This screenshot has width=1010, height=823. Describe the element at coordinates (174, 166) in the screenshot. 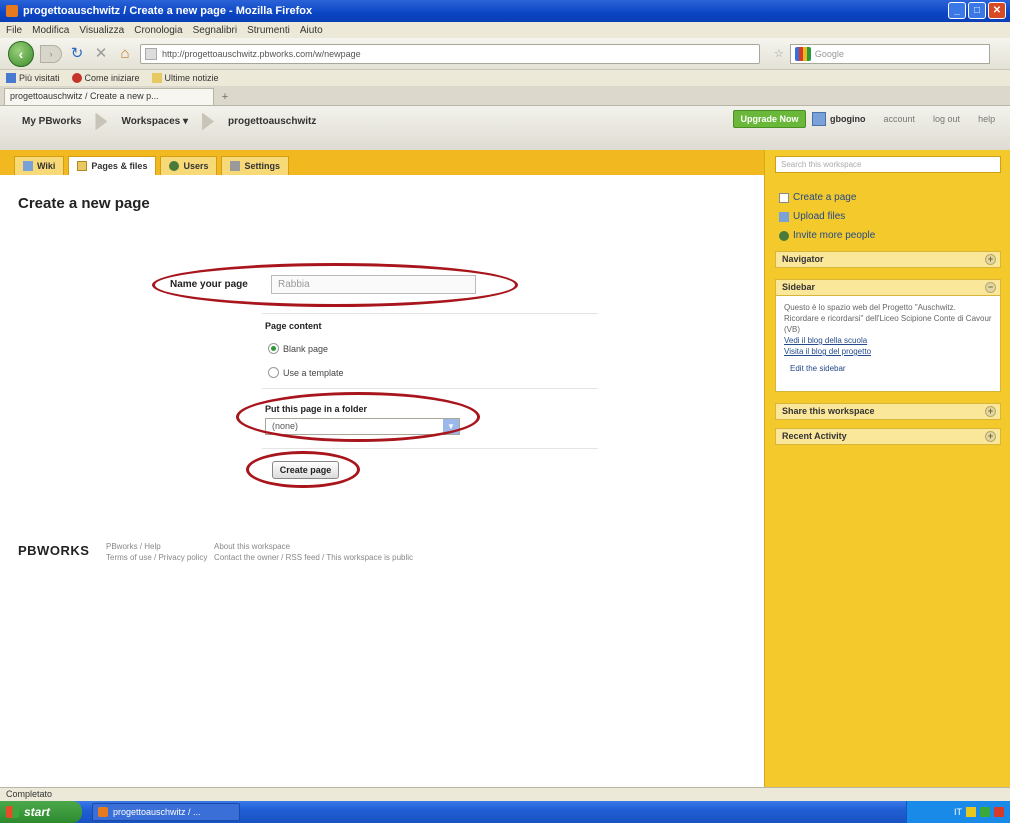

I see `users-icon` at that location.